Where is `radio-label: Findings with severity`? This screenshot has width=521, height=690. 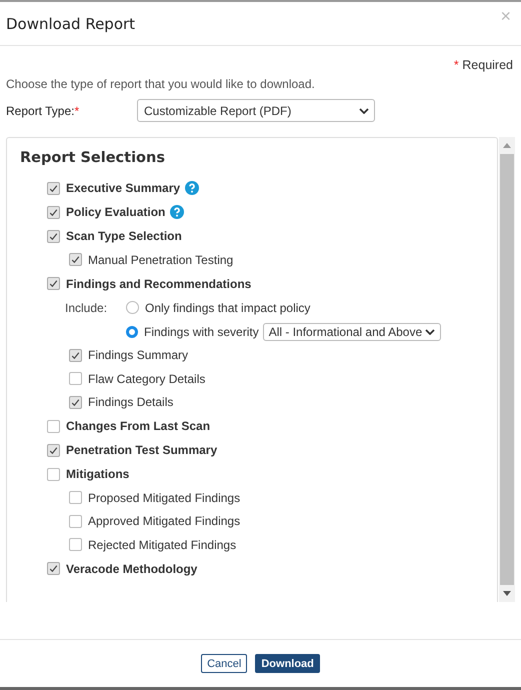
radio-label: Findings with severity is located at coordinates (201, 331).